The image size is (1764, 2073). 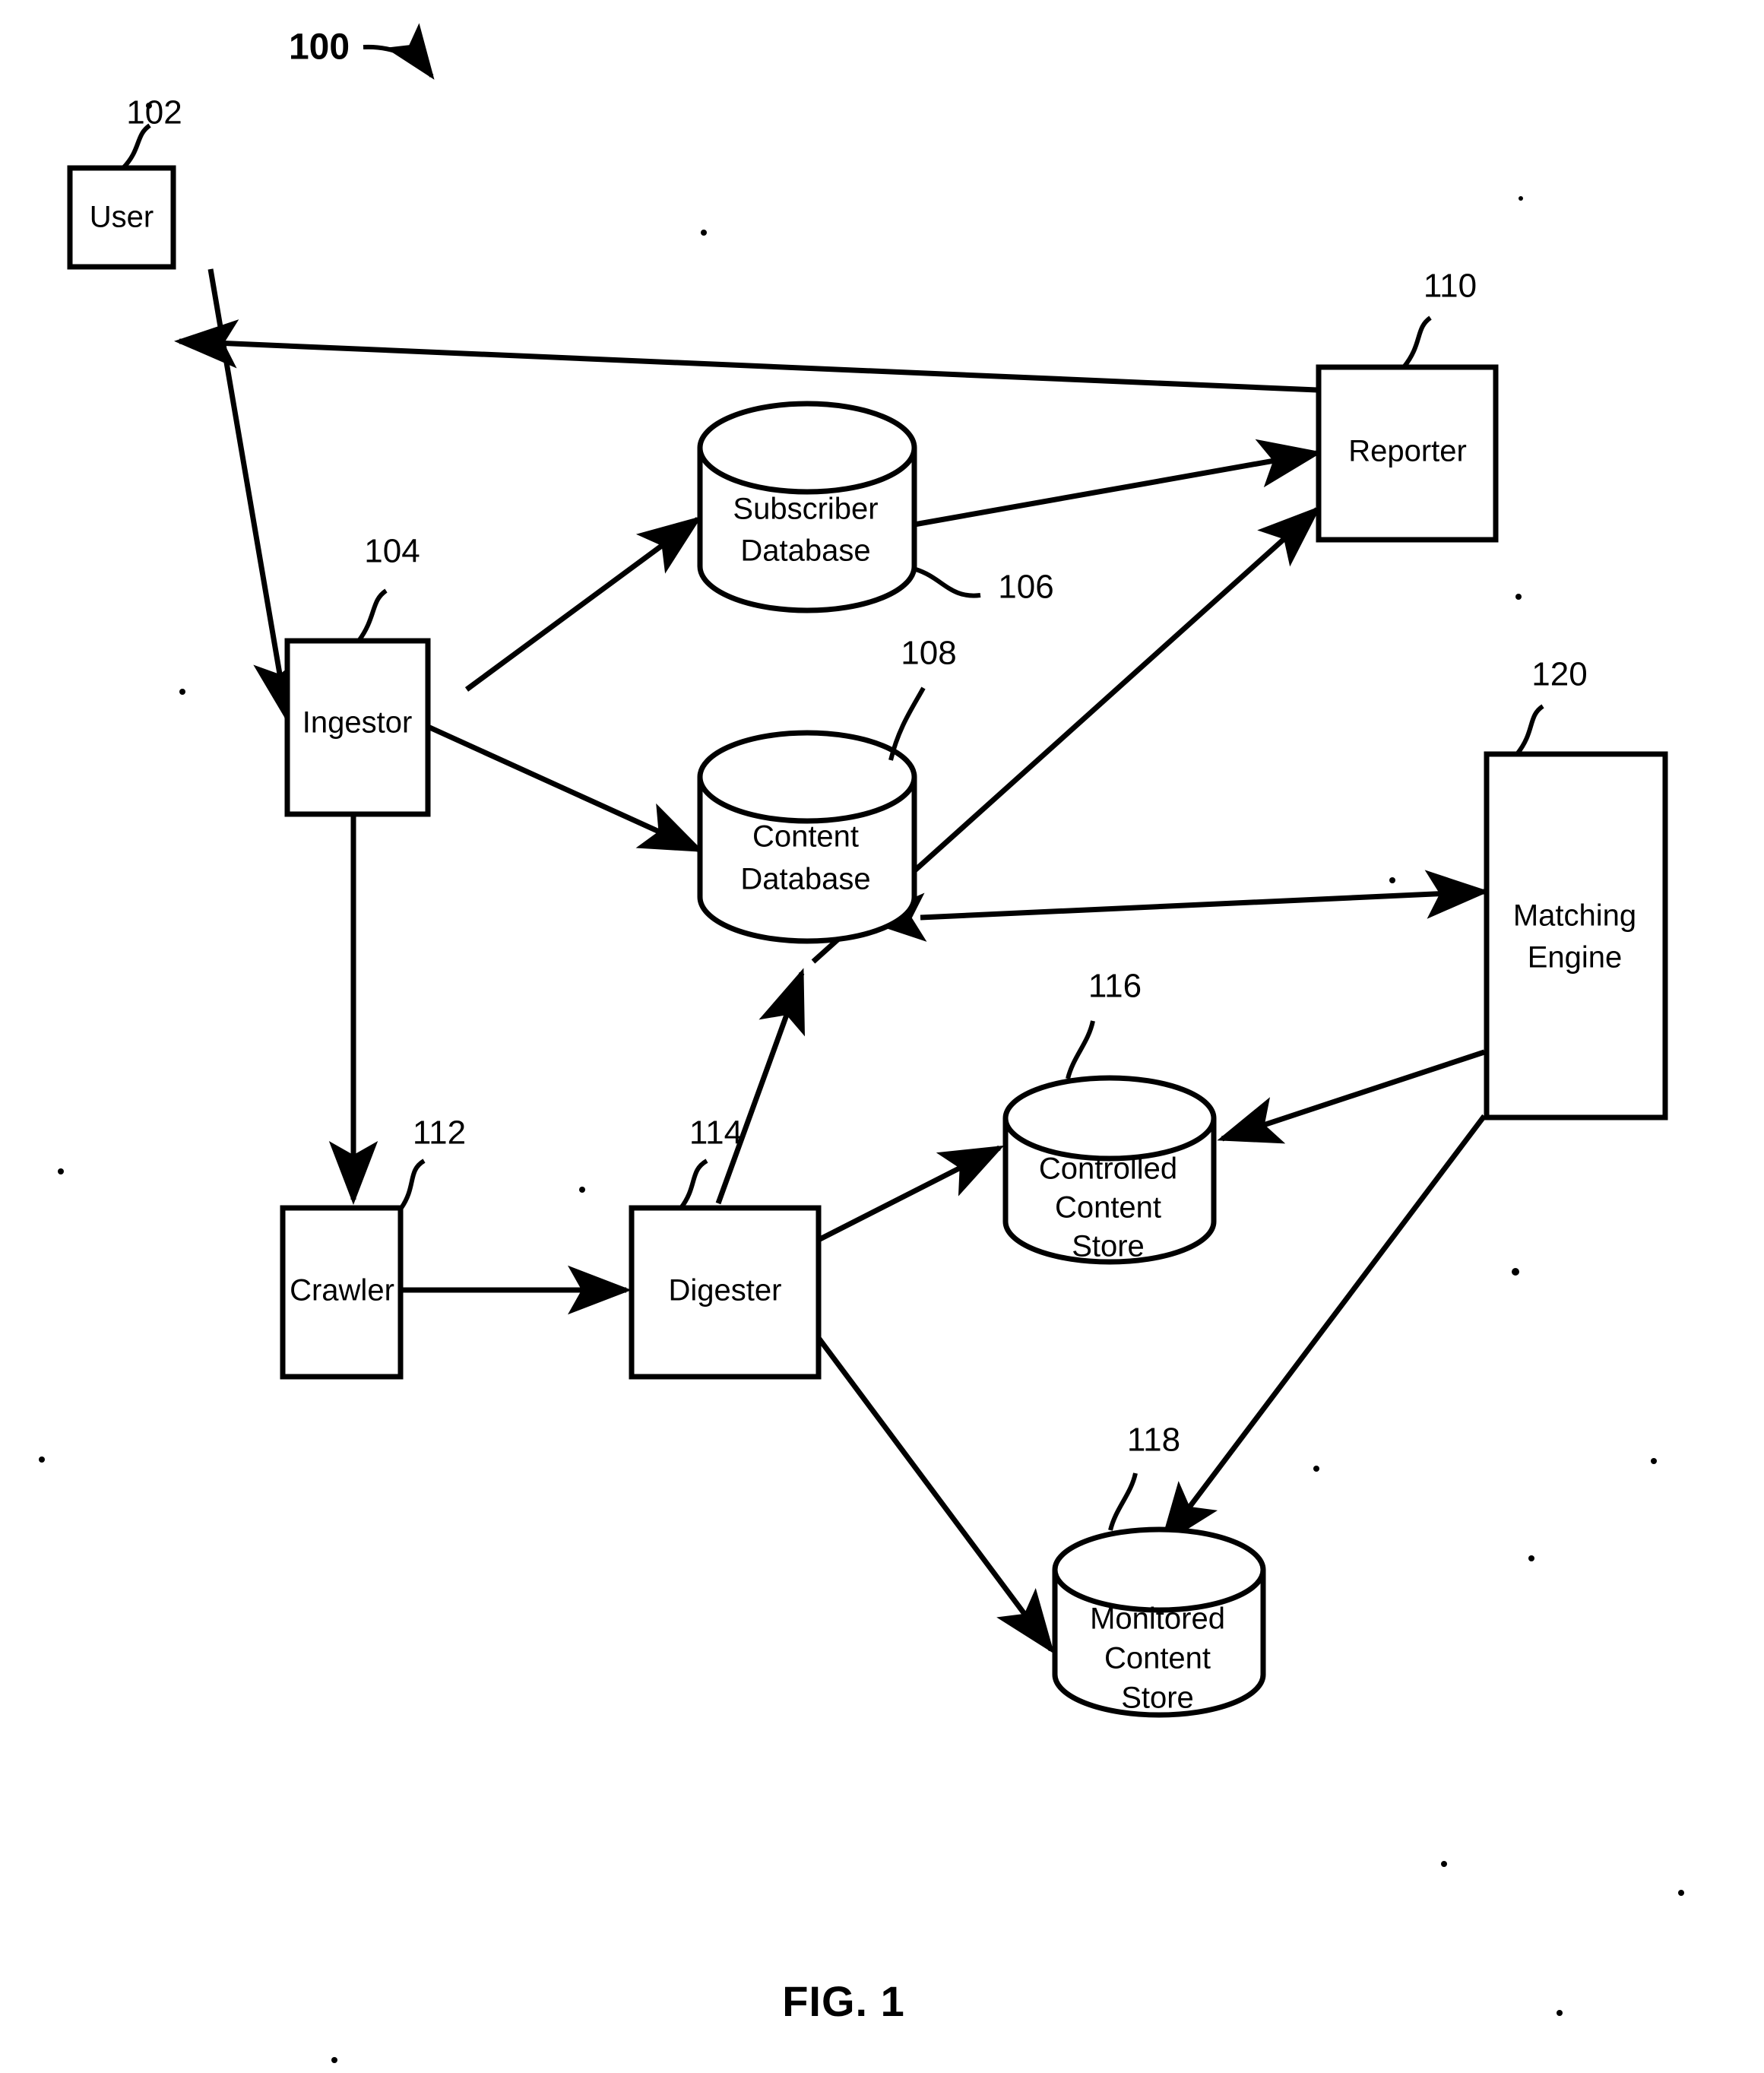 What do you see at coordinates (1157, 1698) in the screenshot?
I see `monitored-store-label-line3: Store` at bounding box center [1157, 1698].